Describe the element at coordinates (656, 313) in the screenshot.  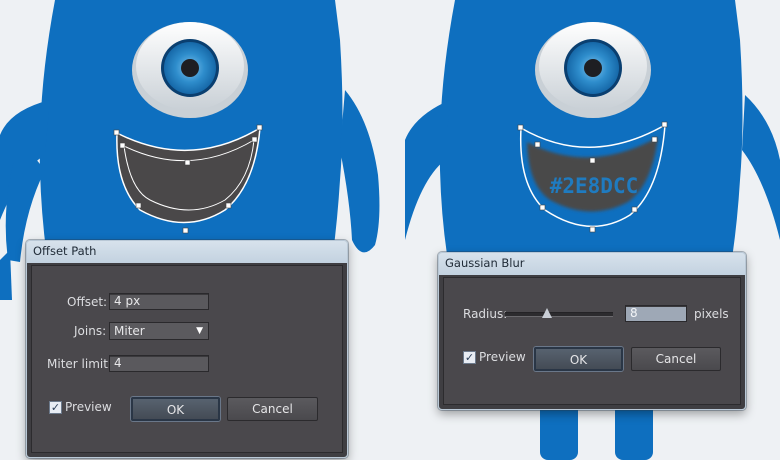
I see `radius-input` at that location.